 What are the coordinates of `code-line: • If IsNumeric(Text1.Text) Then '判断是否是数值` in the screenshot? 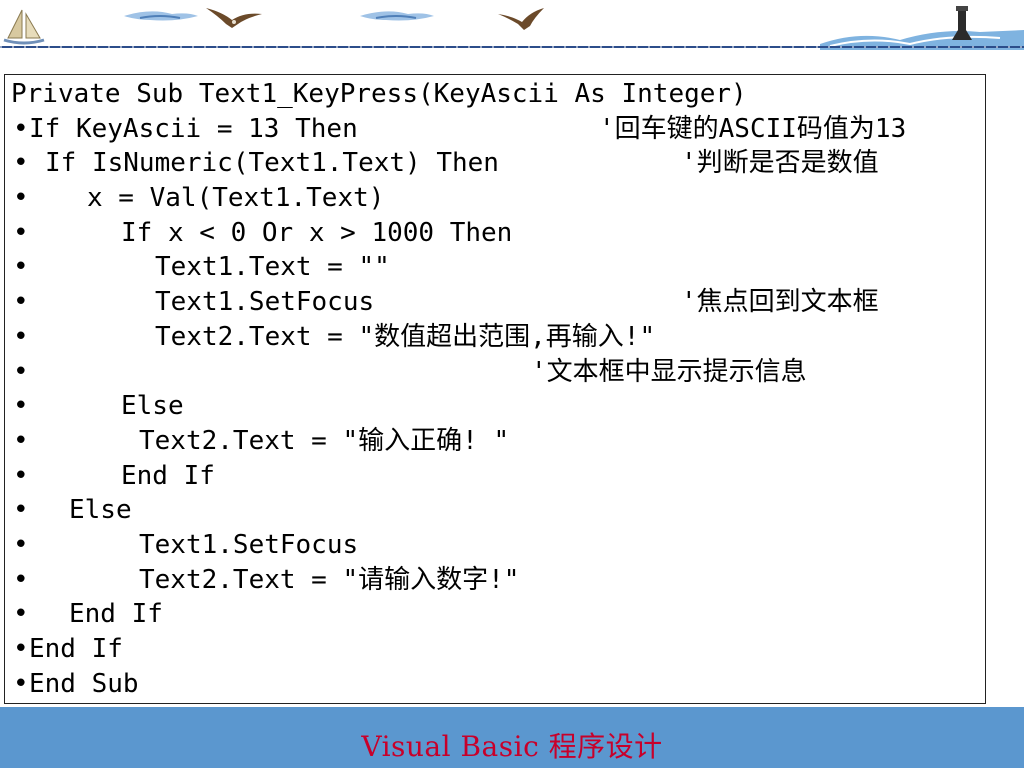 It's located at (498, 163).